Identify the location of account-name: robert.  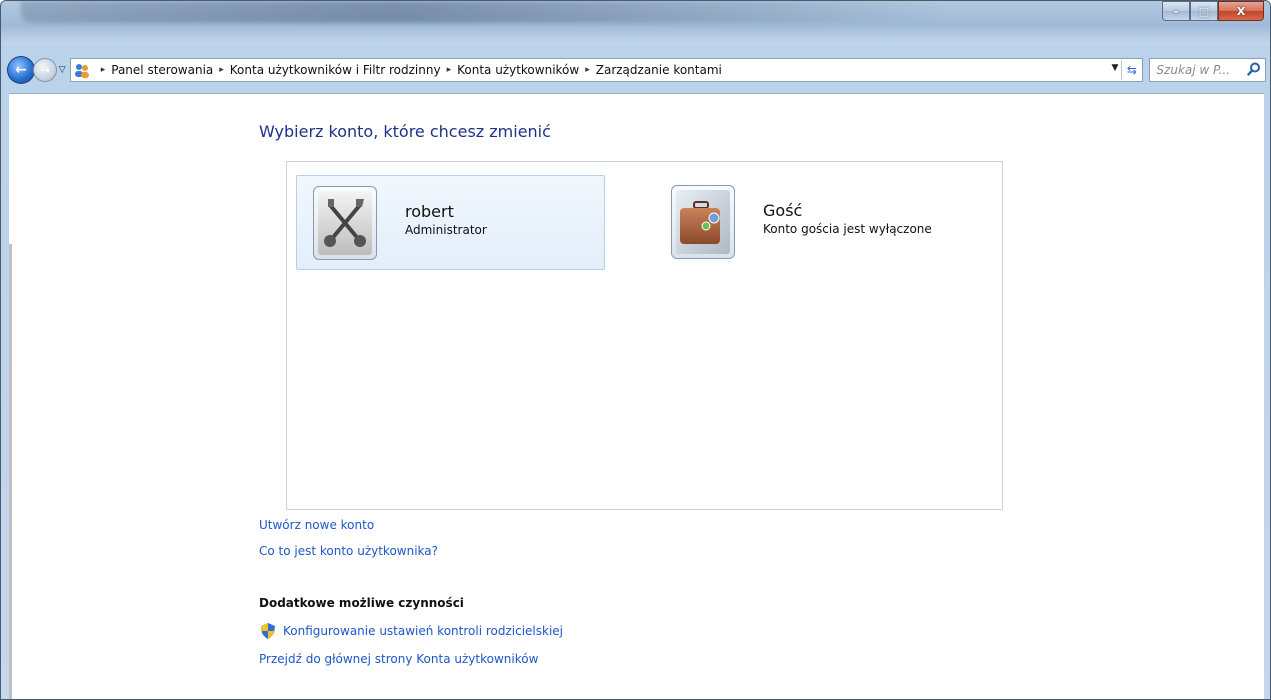
(429, 211).